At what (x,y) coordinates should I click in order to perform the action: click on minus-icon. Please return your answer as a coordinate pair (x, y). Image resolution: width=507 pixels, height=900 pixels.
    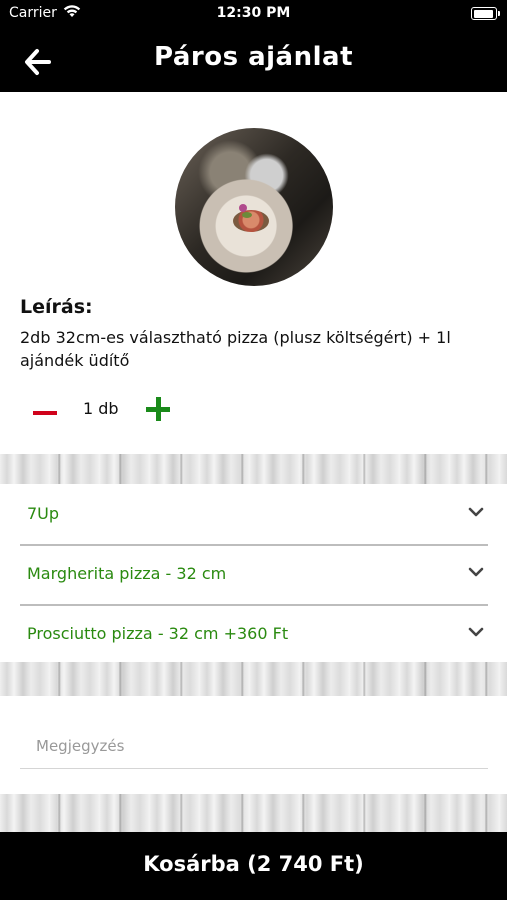
    Looking at the image, I should click on (45, 413).